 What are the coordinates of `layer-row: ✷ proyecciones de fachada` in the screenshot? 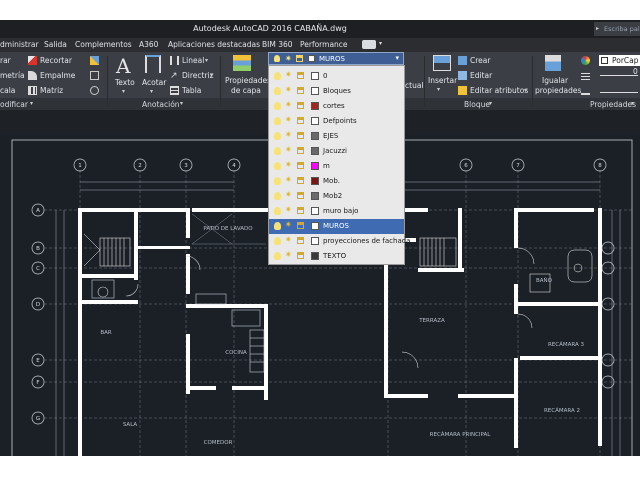 It's located at (339, 241).